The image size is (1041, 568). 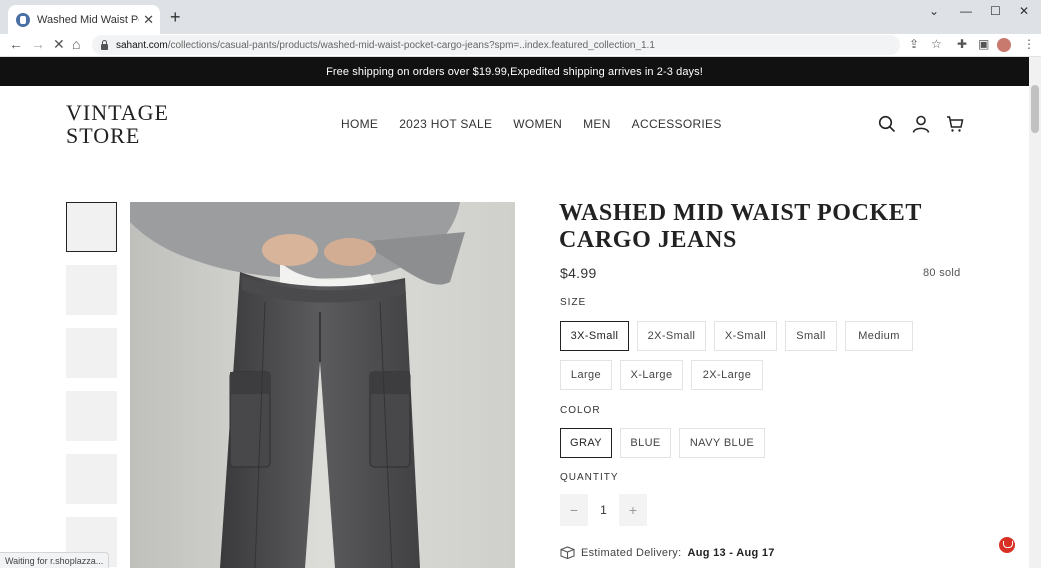 I want to click on product-title: WASHED MID WAIST POCKET CARGO JEANS, so click(x=740, y=226).